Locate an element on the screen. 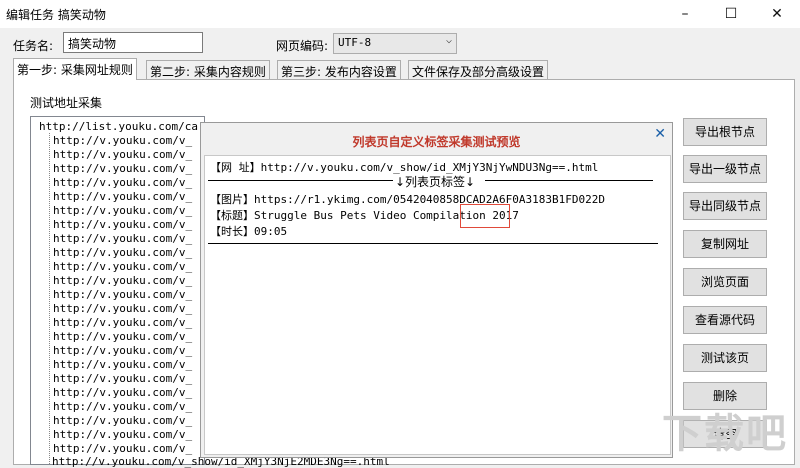 This screenshot has width=800, height=468. window-title: 编辑任务 搞笑动物 is located at coordinates (56, 15).